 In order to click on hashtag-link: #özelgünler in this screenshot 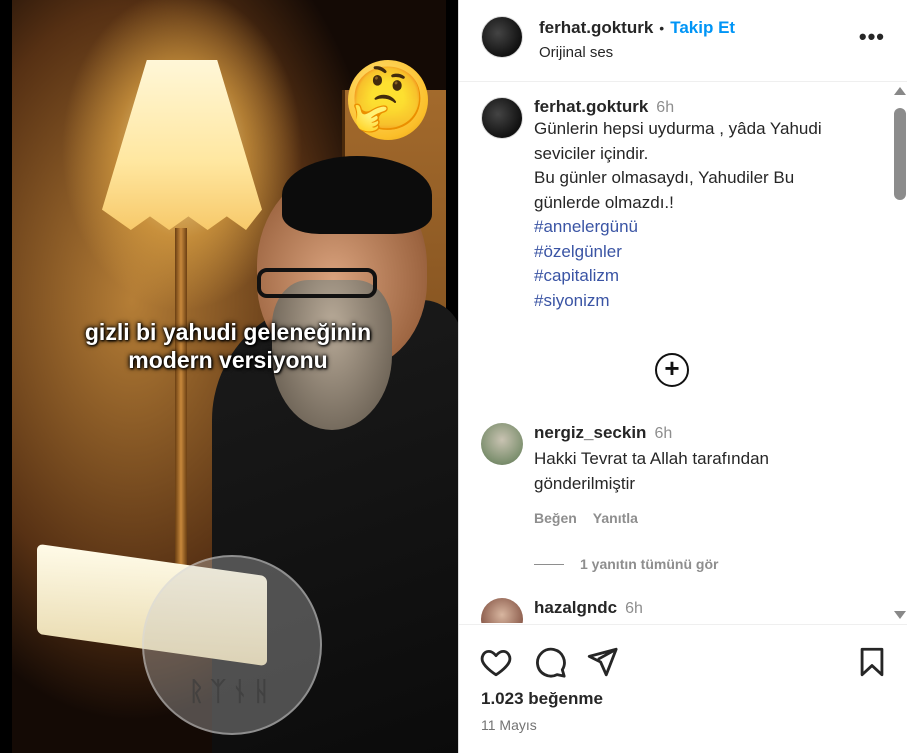, I will do `click(699, 252)`.